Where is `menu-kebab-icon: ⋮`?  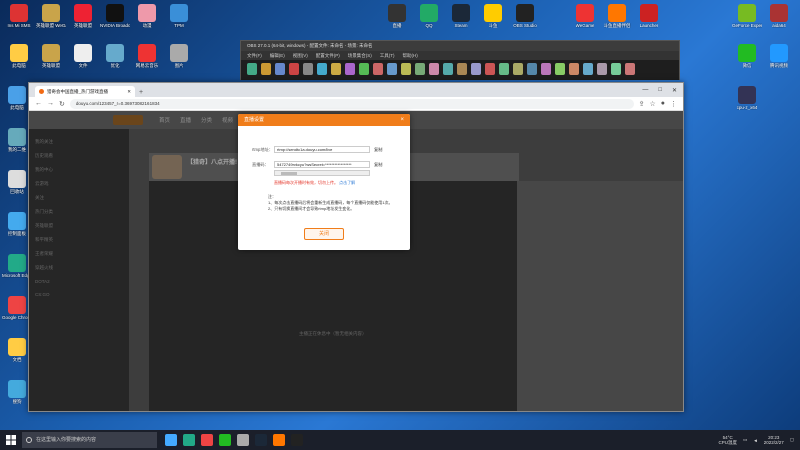
menu-kebab-icon: ⋮ is located at coordinates (673, 104).